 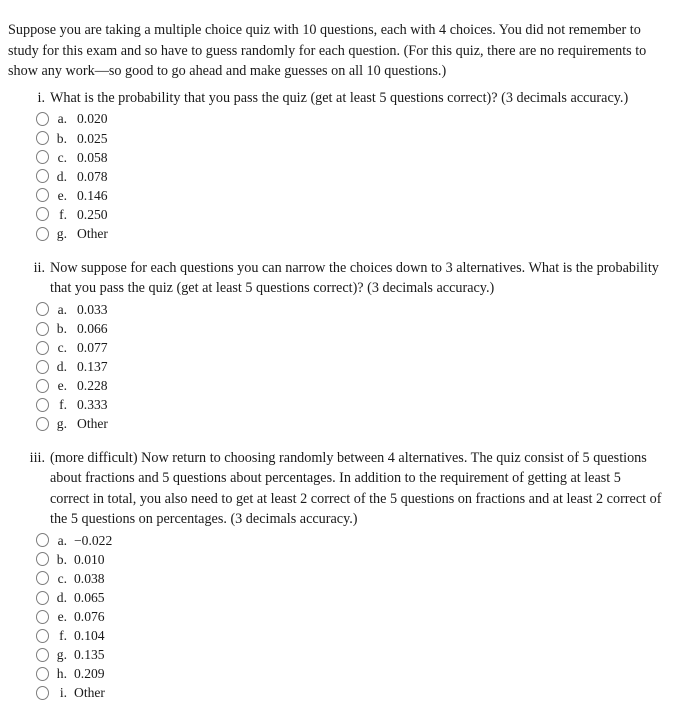 What do you see at coordinates (89, 578) in the screenshot?
I see `option-value: 0.038` at bounding box center [89, 578].